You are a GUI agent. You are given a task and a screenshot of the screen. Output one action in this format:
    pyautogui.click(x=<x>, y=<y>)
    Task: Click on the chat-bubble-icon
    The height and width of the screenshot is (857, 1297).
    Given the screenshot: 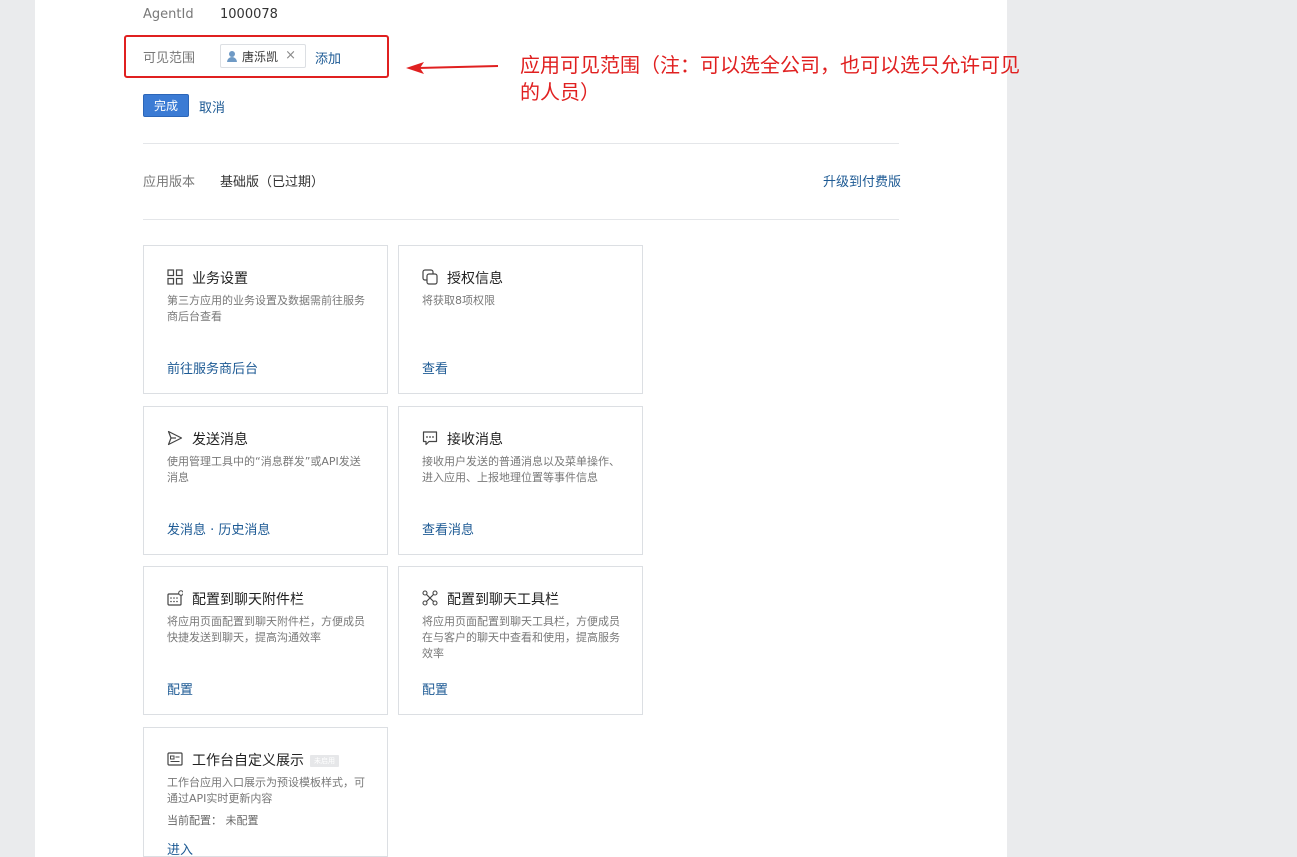 What is the action you would take?
    pyautogui.click(x=430, y=438)
    